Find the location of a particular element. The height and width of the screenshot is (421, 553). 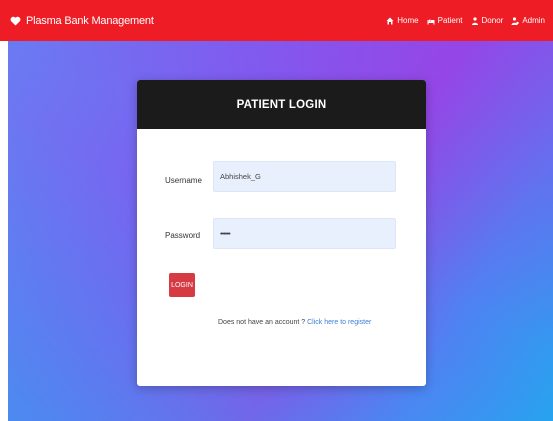

brand: Plasma Bank Management is located at coordinates (82, 21).